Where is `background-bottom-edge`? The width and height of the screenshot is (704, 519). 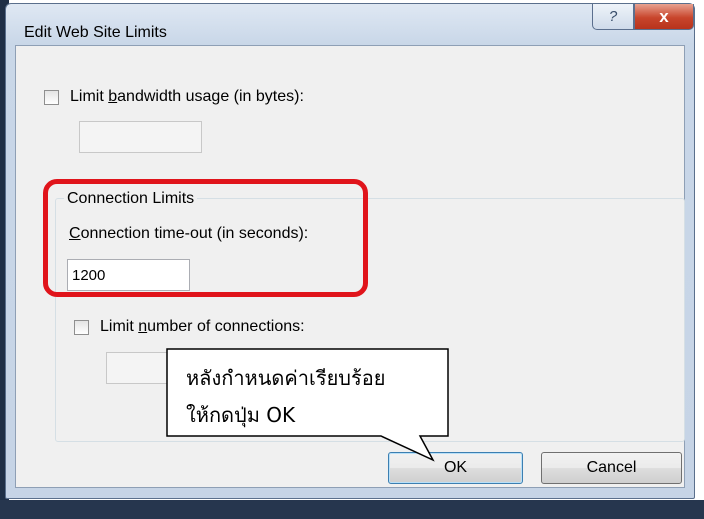 background-bottom-edge is located at coordinates (352, 509).